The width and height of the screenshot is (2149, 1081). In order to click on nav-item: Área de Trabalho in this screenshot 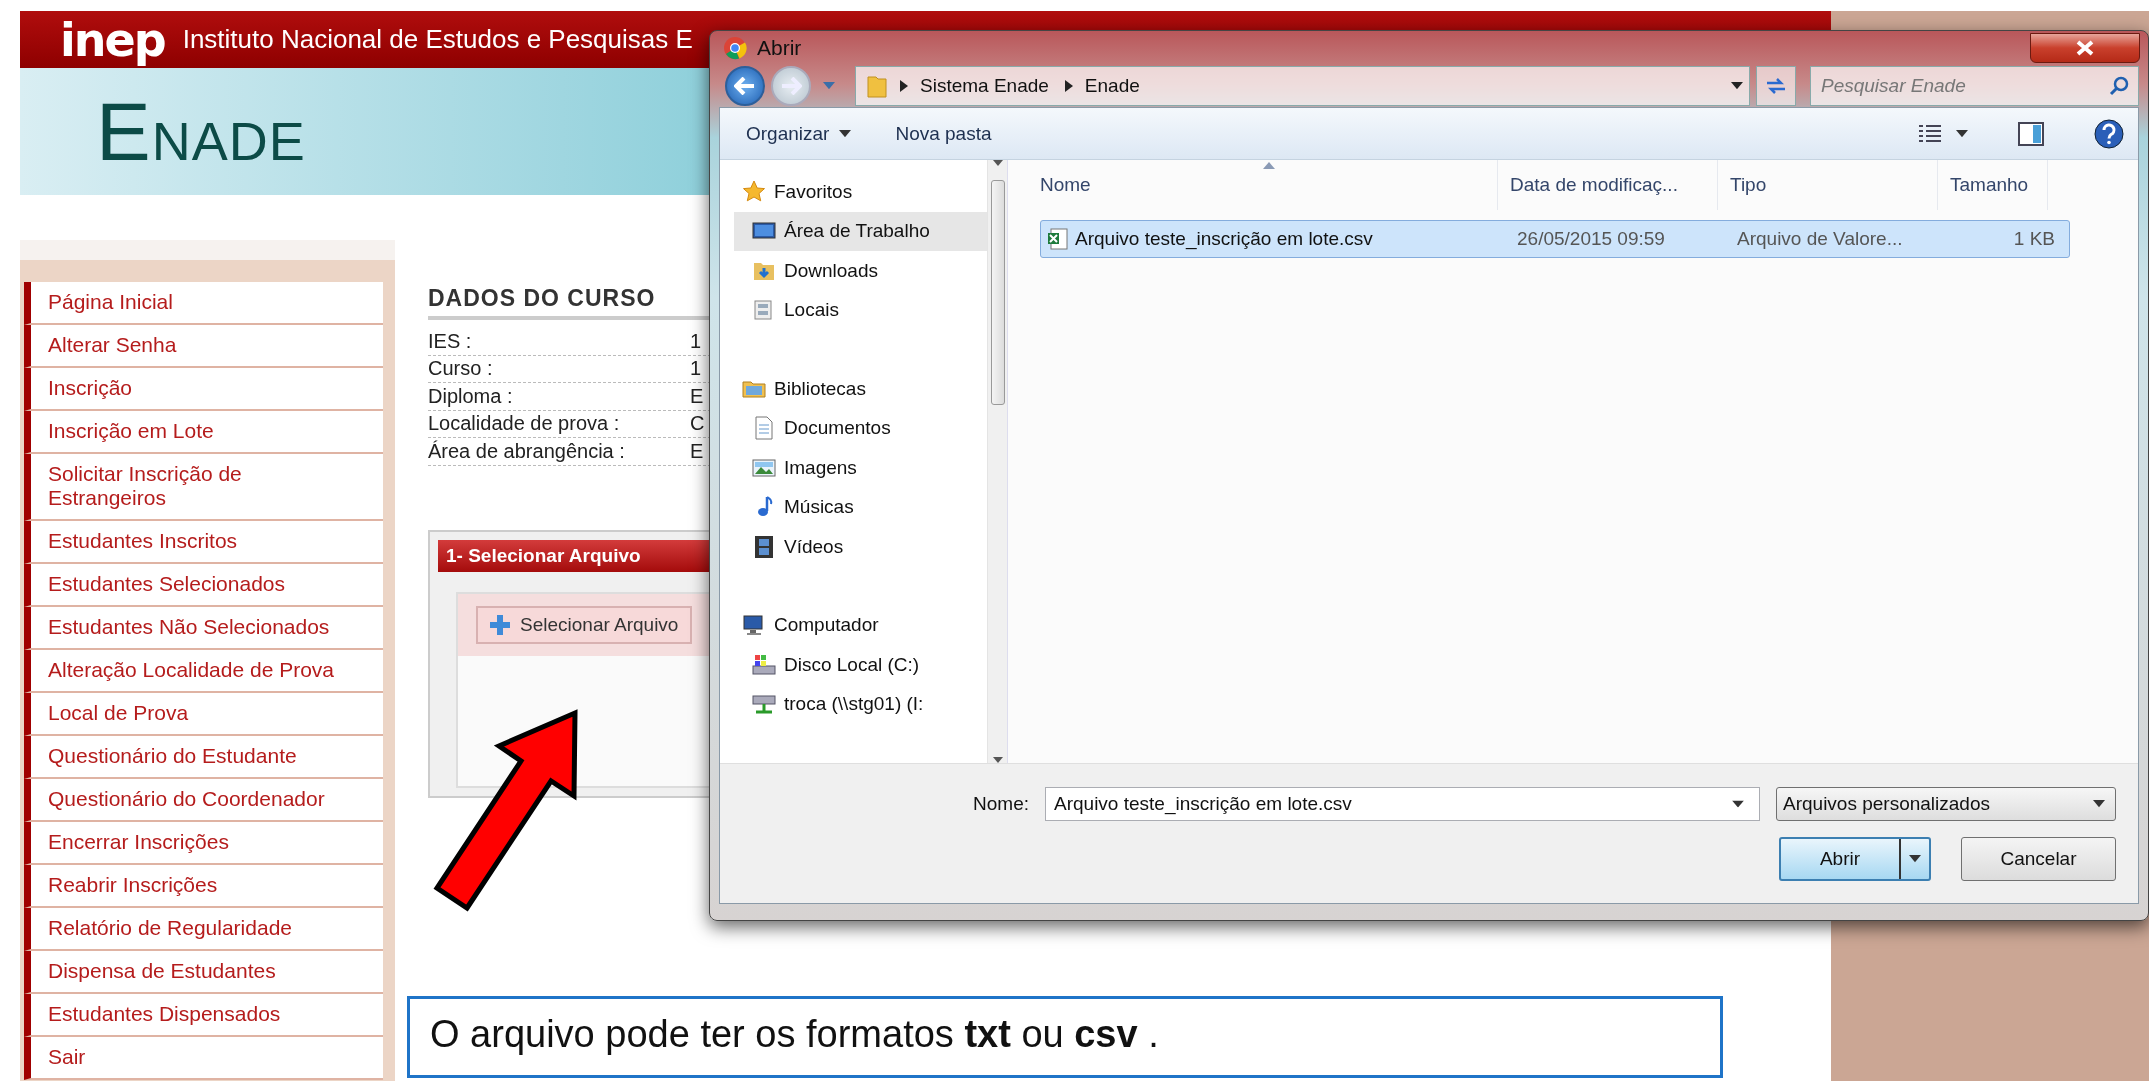, I will do `click(860, 231)`.